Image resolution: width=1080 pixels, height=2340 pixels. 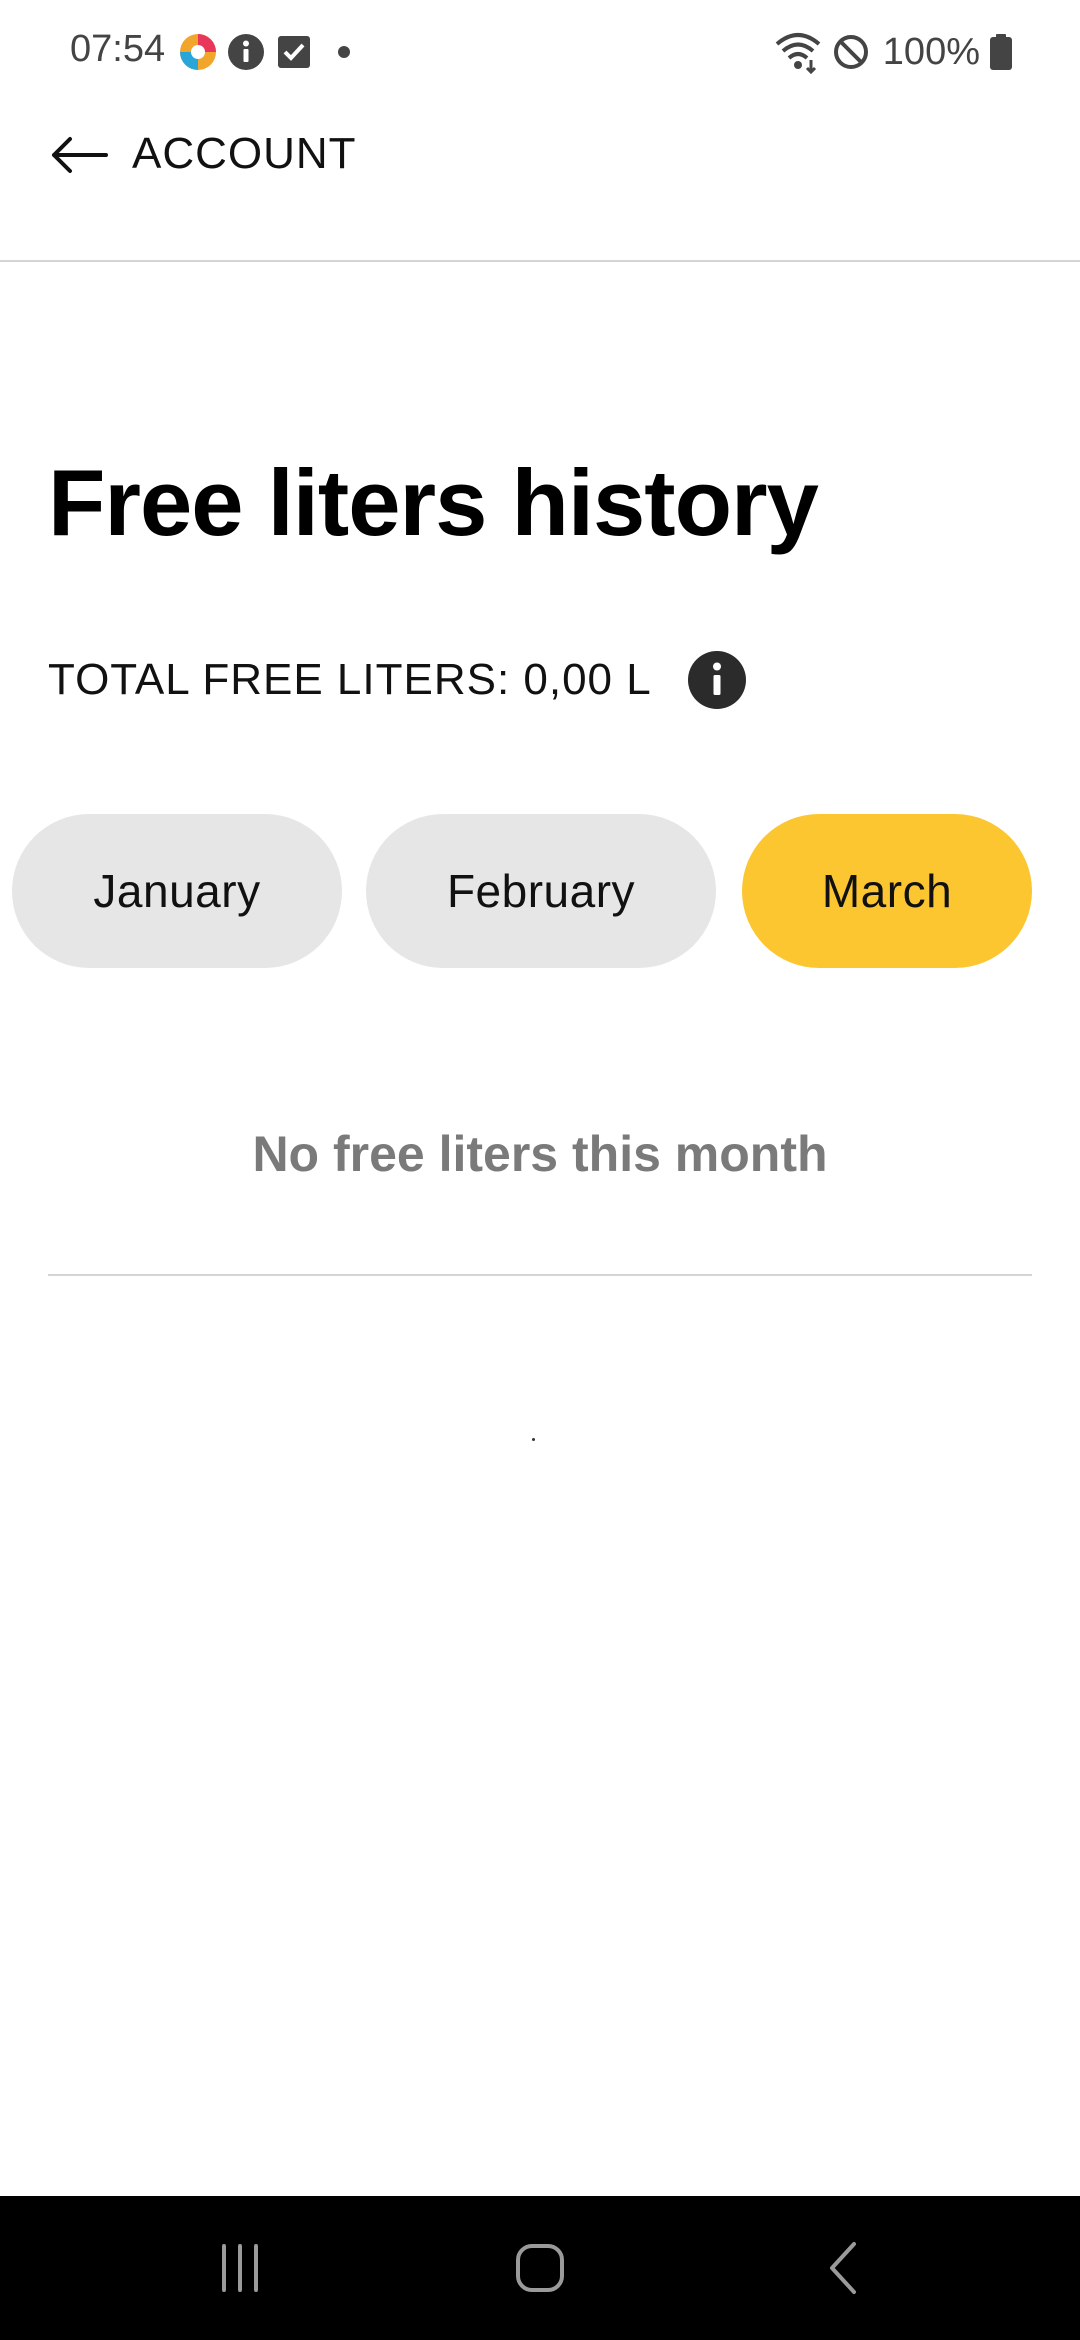 I want to click on back-icon, so click(x=843, y=2268).